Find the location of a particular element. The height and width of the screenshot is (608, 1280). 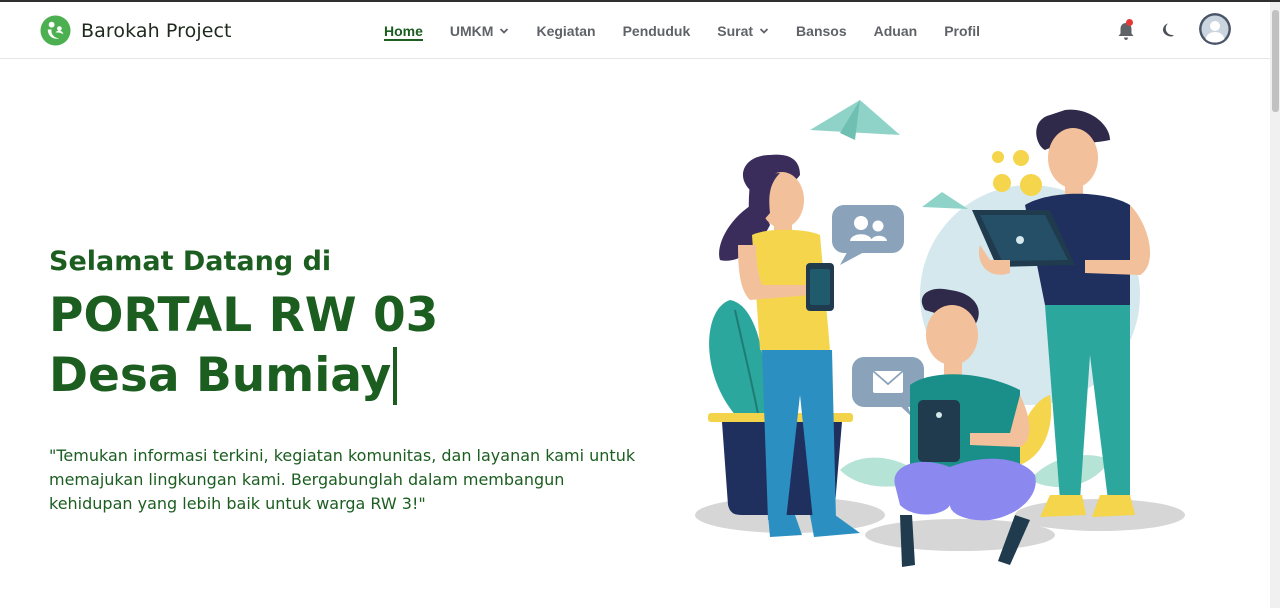

hero-welcome: Selamat Datang di is located at coordinates (190, 261).